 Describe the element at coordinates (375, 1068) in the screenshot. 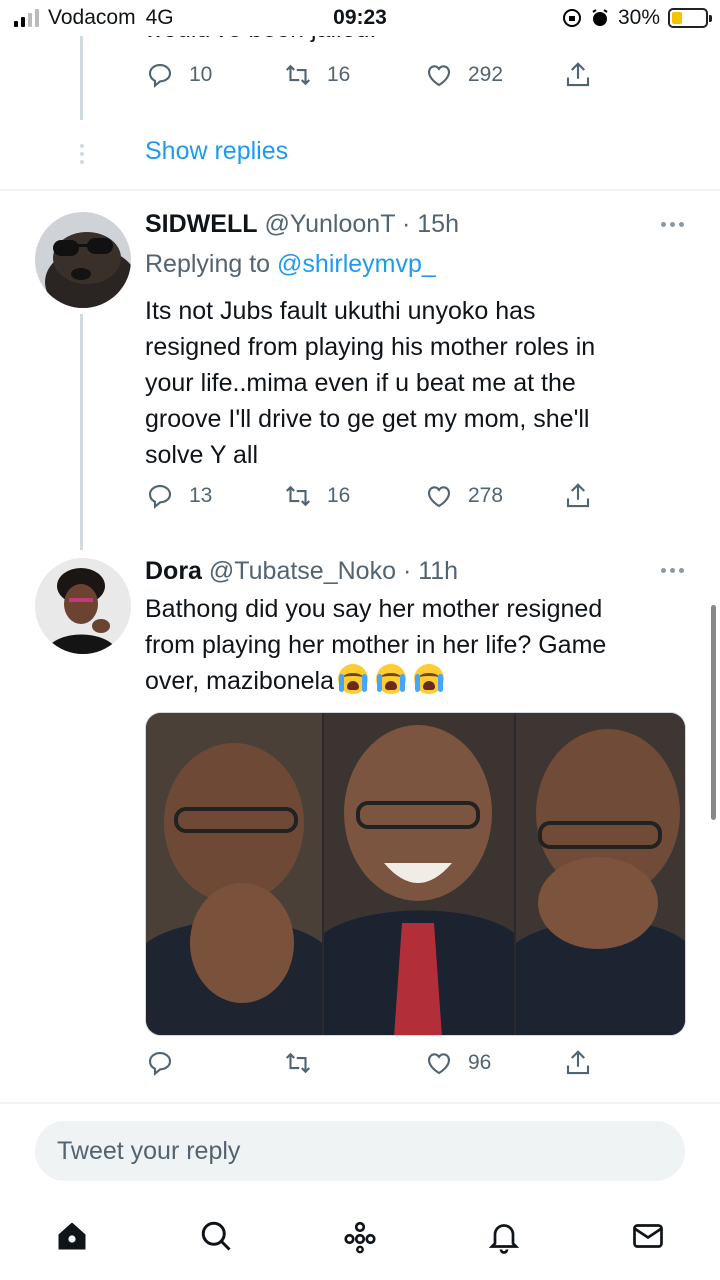

I see `tweet-actions: 96` at that location.